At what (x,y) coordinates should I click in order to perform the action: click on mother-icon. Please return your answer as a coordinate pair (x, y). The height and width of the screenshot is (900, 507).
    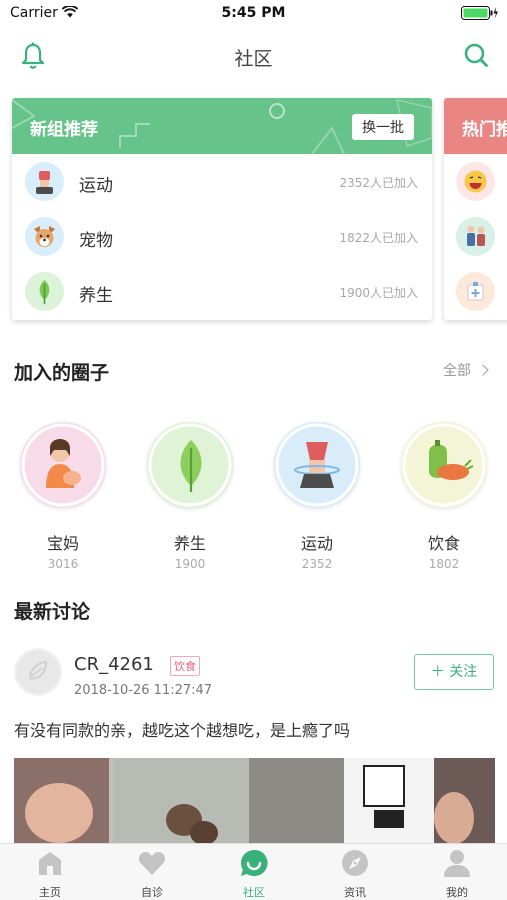
    Looking at the image, I should click on (63, 465).